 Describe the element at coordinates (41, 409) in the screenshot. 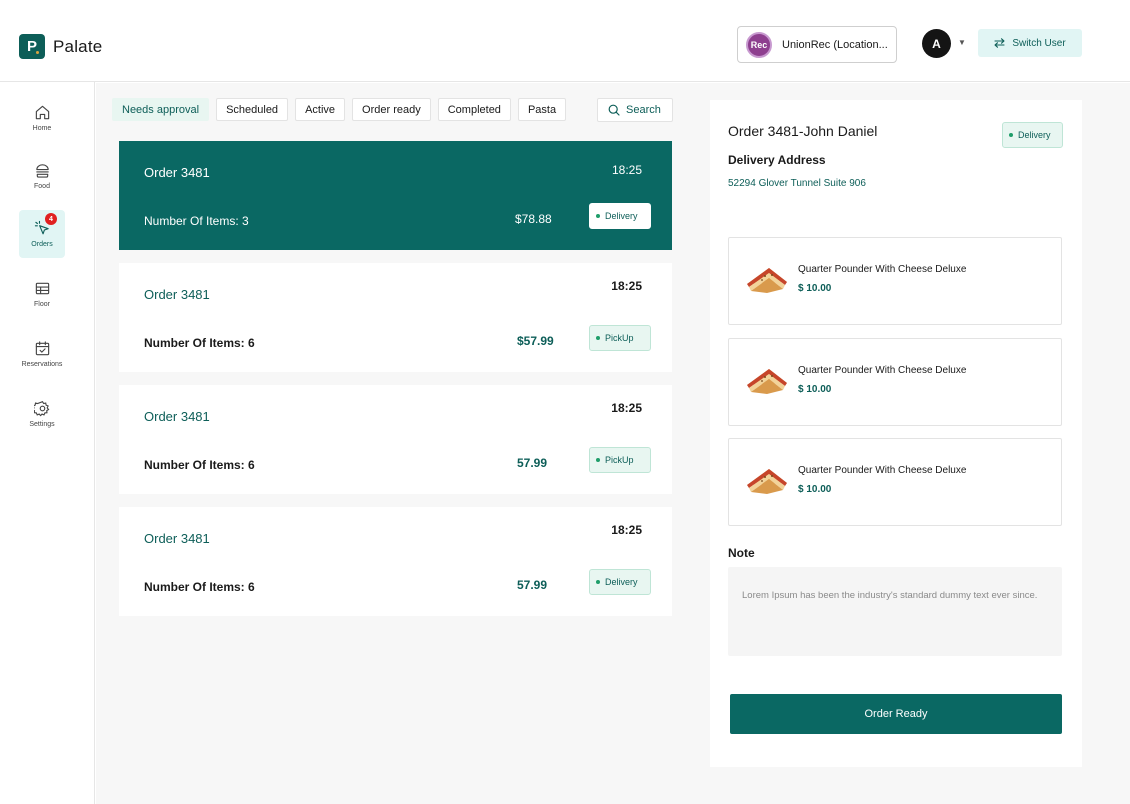

I see `gear-icon` at that location.